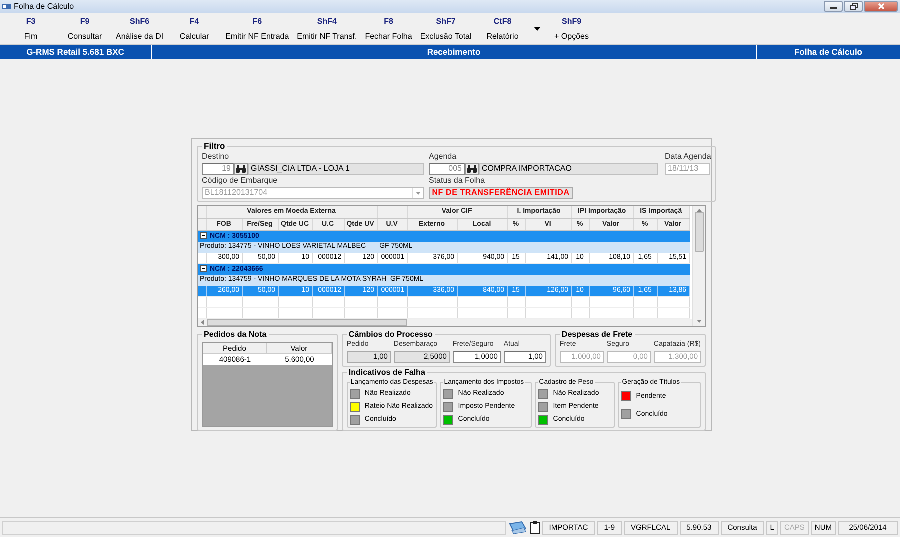 Image resolution: width=900 pixels, height=537 pixels. Describe the element at coordinates (195, 28) in the screenshot. I see `toolbar-button: F4 Calcular` at that location.